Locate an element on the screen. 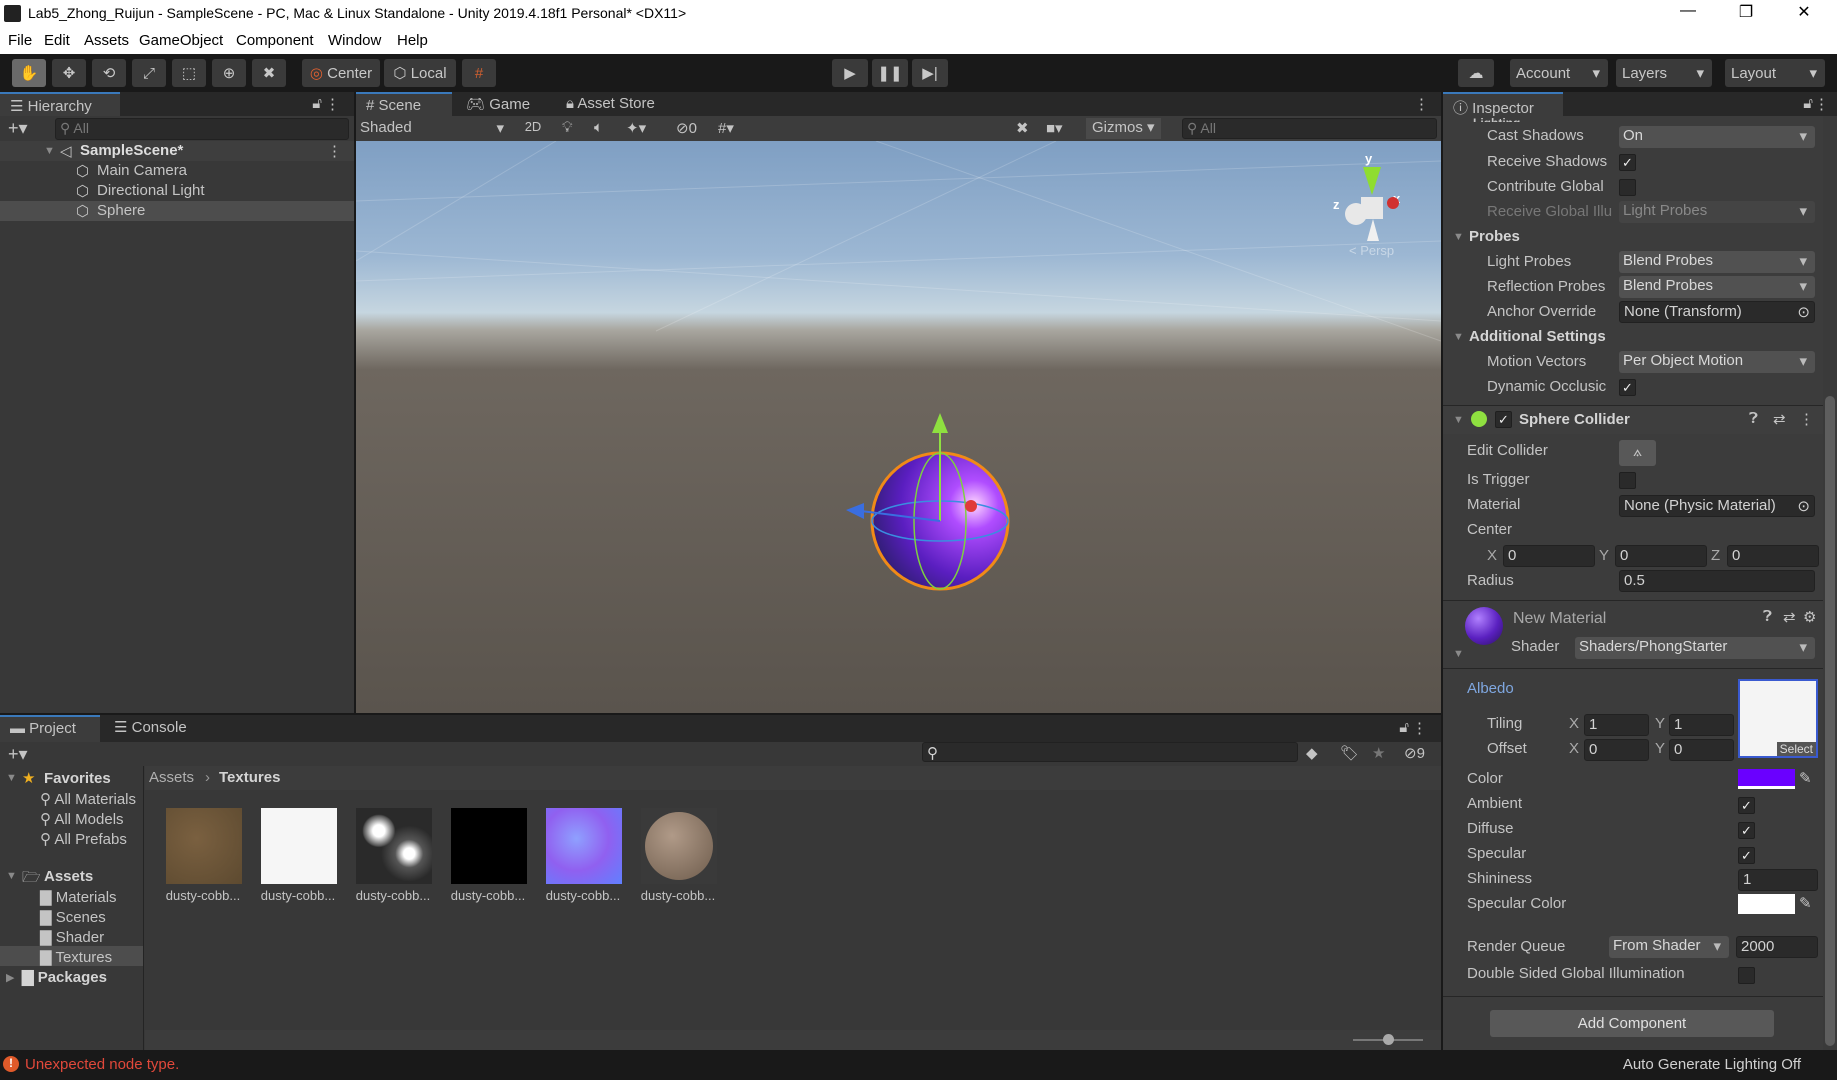 This screenshot has height=1080, width=1837. shader-dropdown: Shaders/PhongStarter is located at coordinates (1695, 648).